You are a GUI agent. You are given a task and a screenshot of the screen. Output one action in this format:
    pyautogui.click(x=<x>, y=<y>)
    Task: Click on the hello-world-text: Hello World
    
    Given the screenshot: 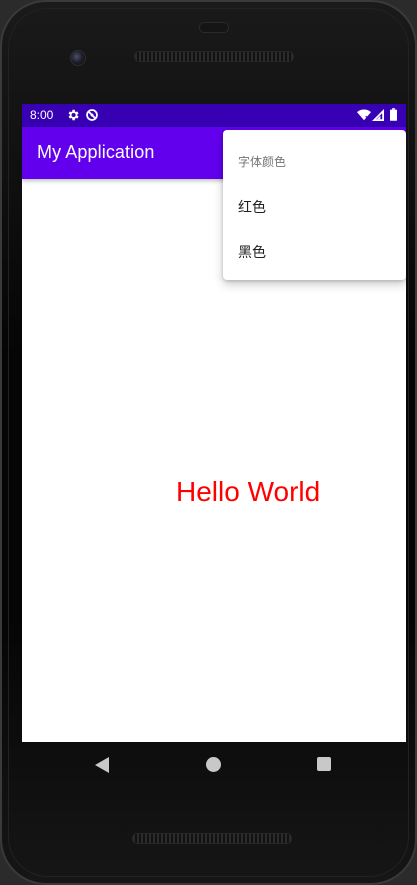 What is the action you would take?
    pyautogui.click(x=248, y=491)
    